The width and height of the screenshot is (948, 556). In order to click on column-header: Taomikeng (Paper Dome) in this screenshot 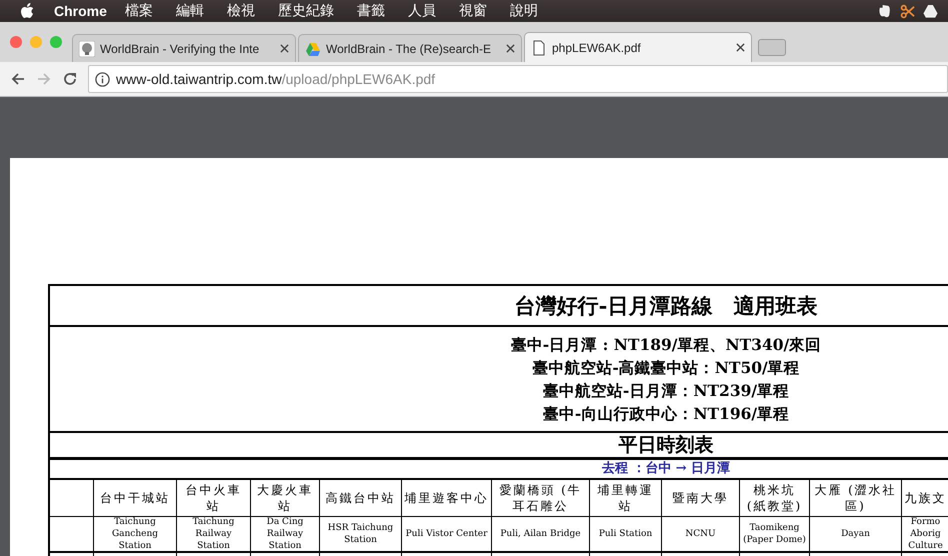, I will do `click(775, 534)`.